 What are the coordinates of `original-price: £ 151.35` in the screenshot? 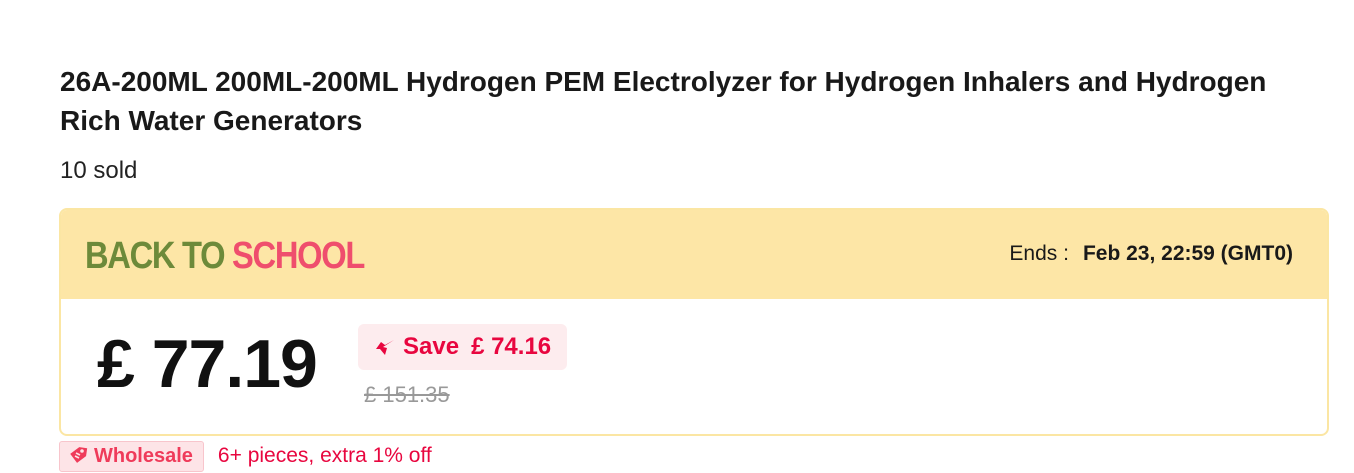 It's located at (407, 394).